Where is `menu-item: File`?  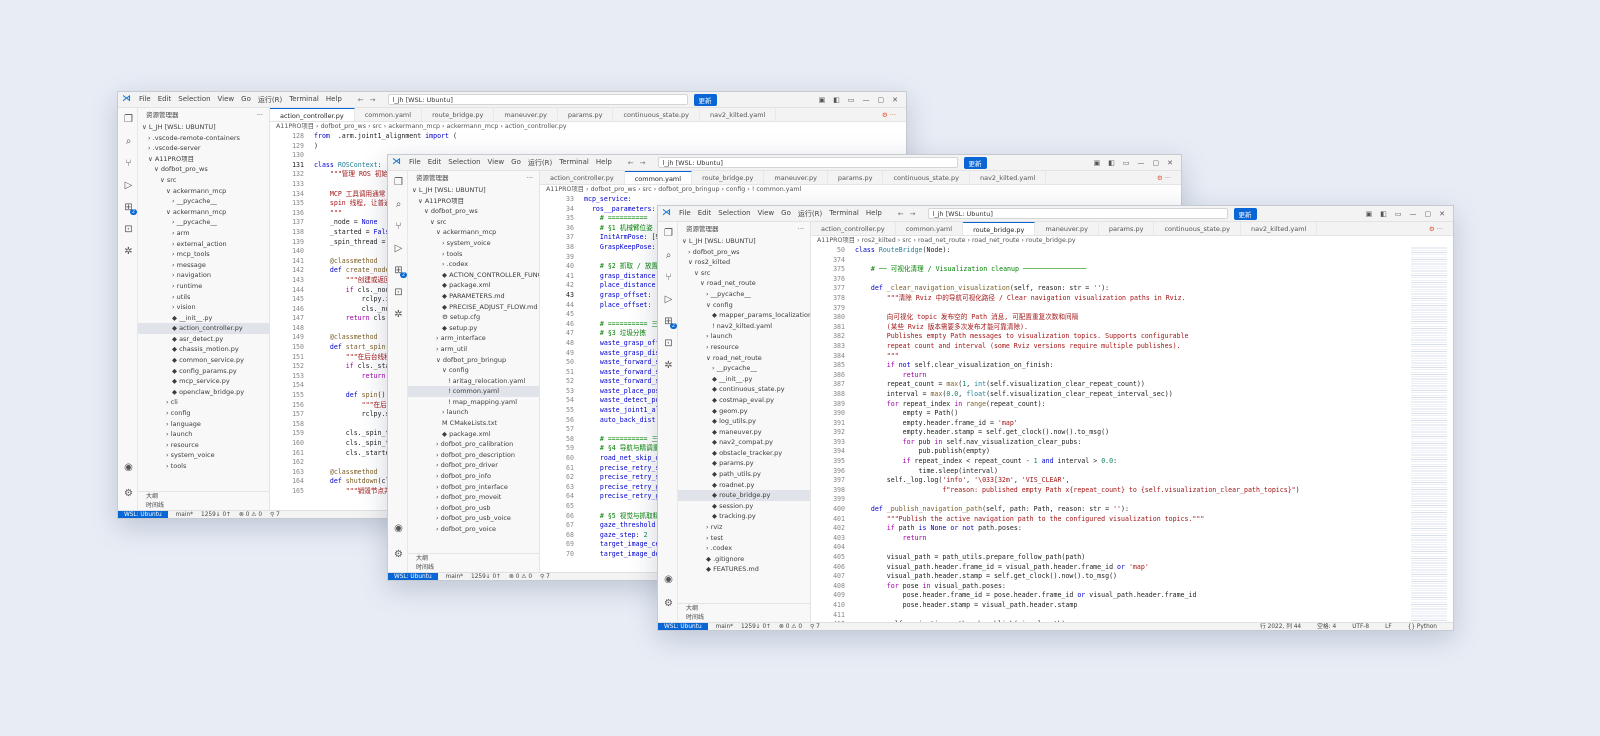 menu-item: File is located at coordinates (415, 163).